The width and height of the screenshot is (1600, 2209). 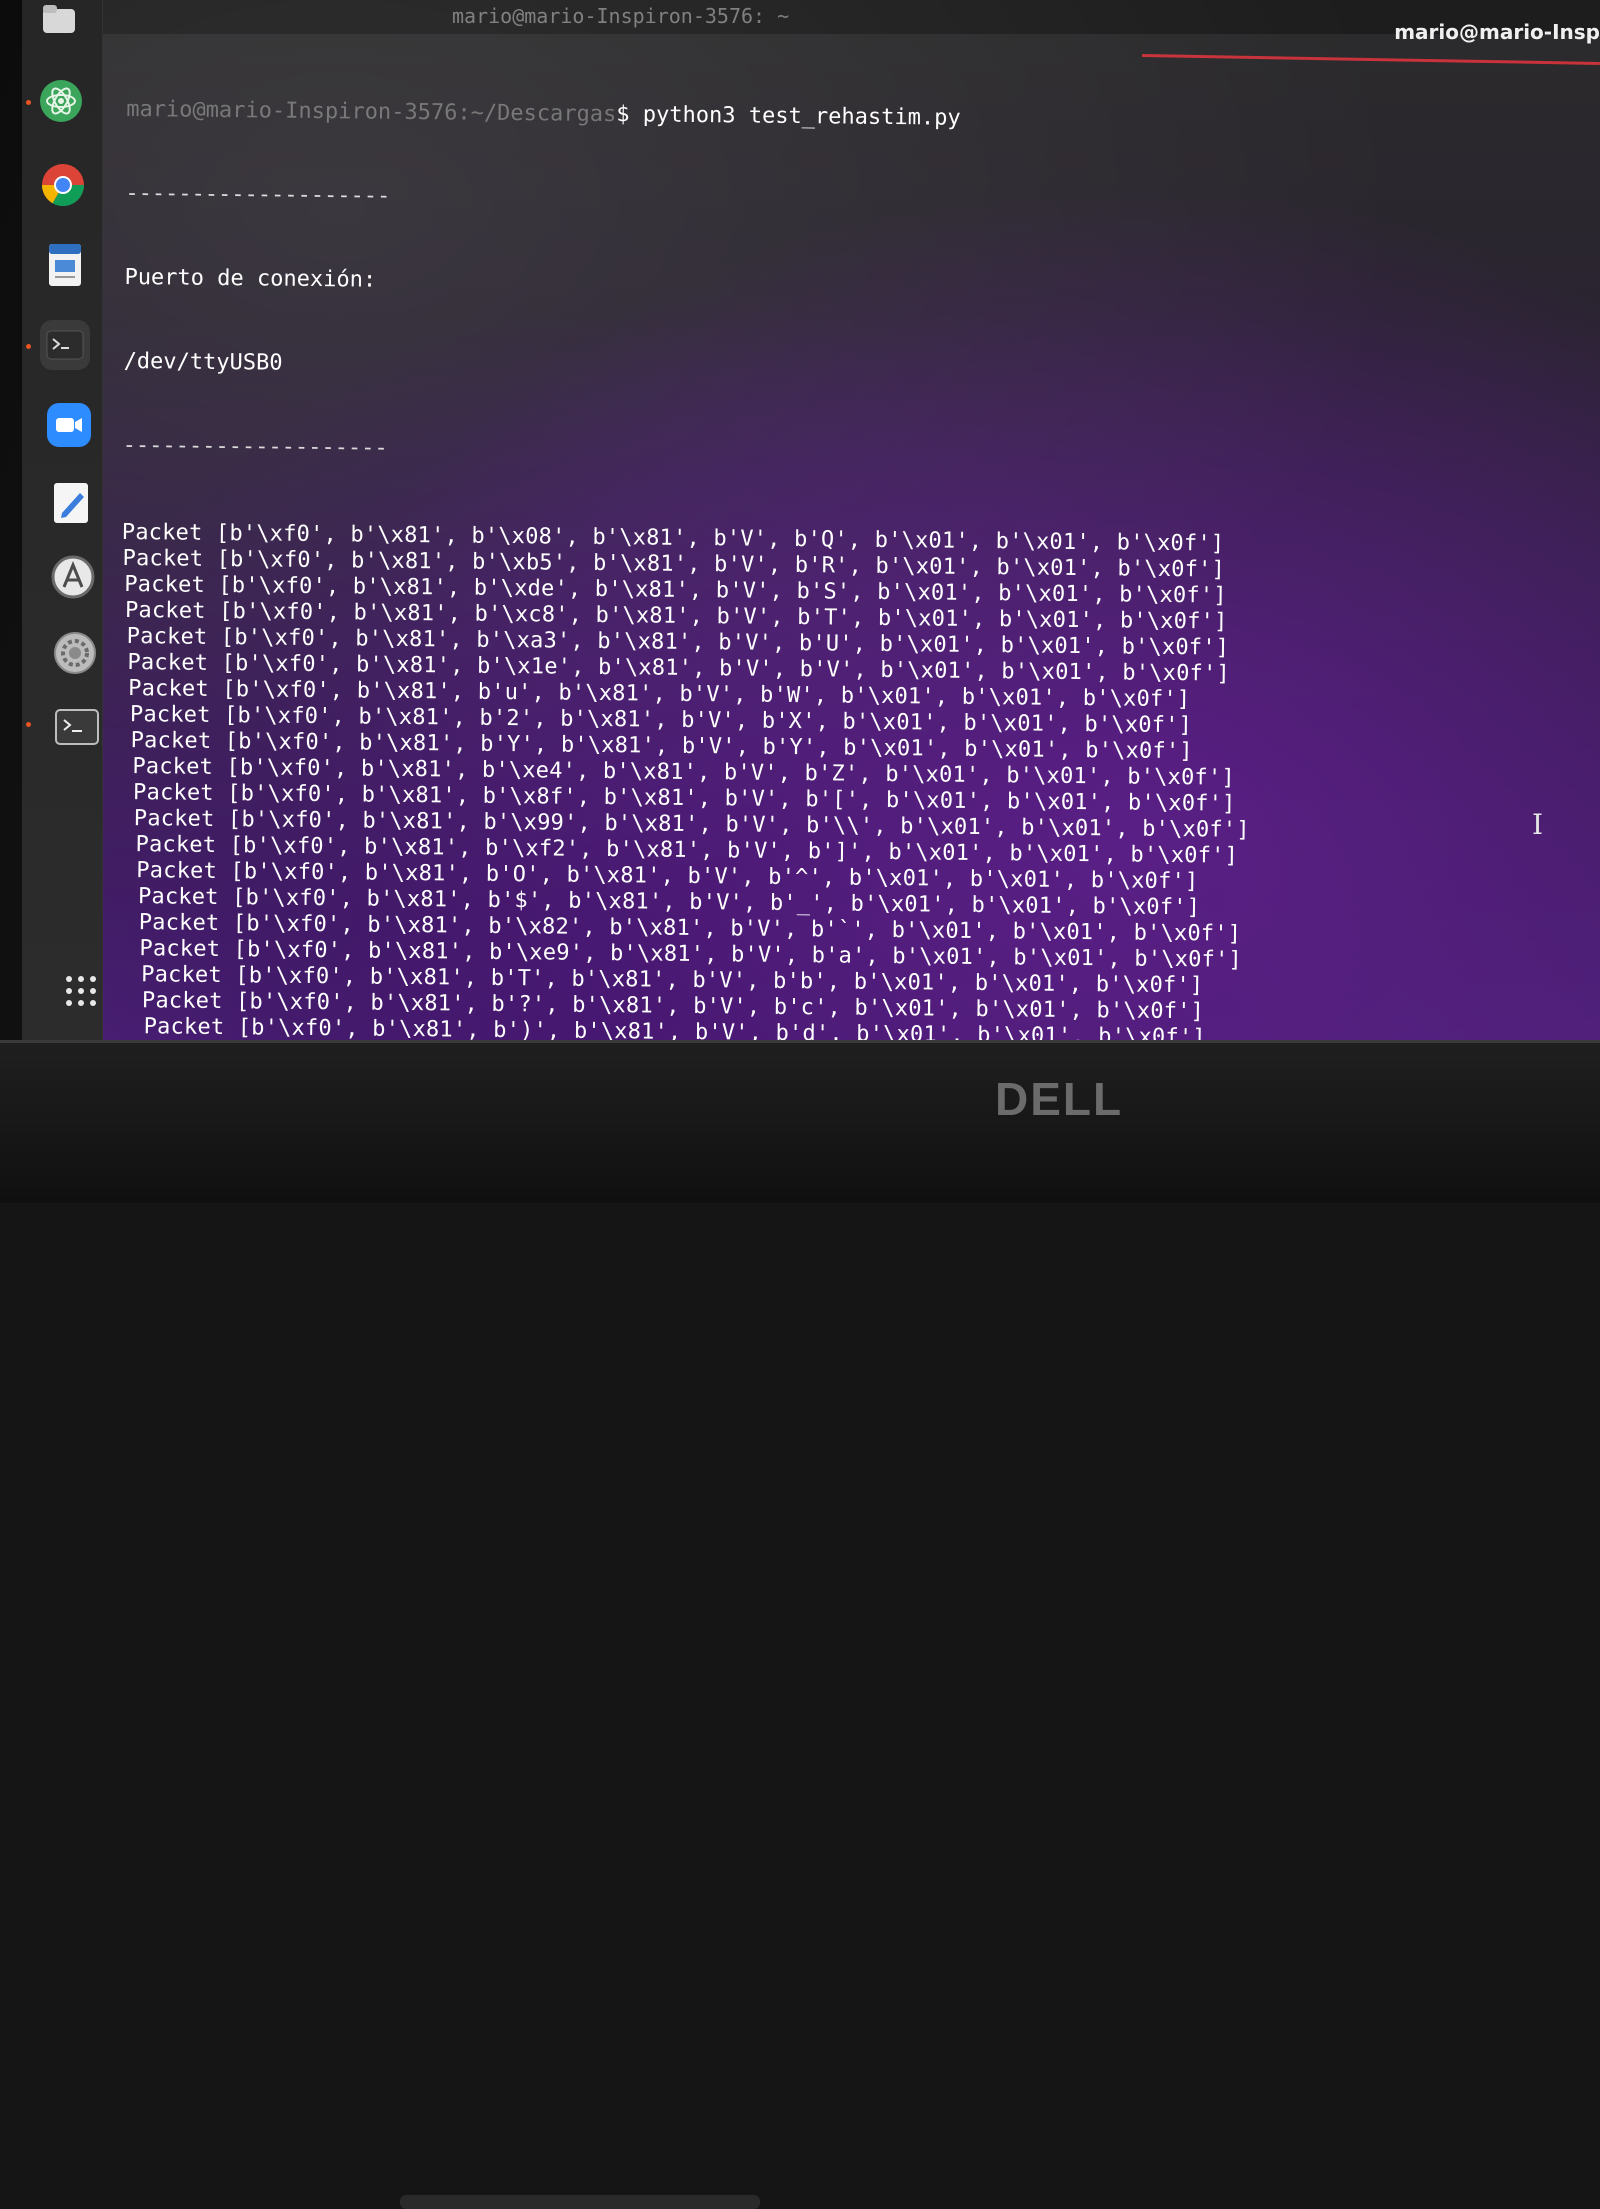 What do you see at coordinates (580, 2202) in the screenshot?
I see `hinge` at bounding box center [580, 2202].